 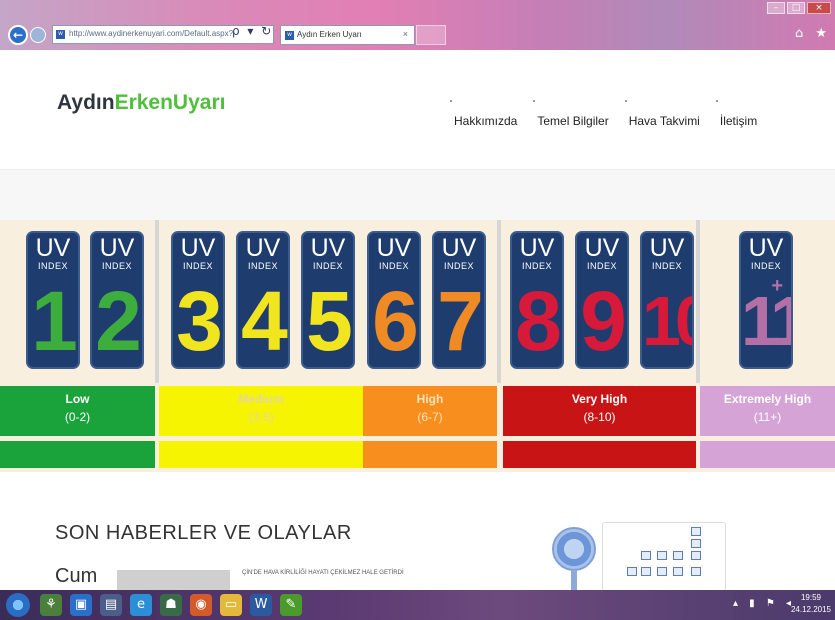 I want to click on uv-index-tile-3: UV INDEX 3, so click(x=198, y=300).